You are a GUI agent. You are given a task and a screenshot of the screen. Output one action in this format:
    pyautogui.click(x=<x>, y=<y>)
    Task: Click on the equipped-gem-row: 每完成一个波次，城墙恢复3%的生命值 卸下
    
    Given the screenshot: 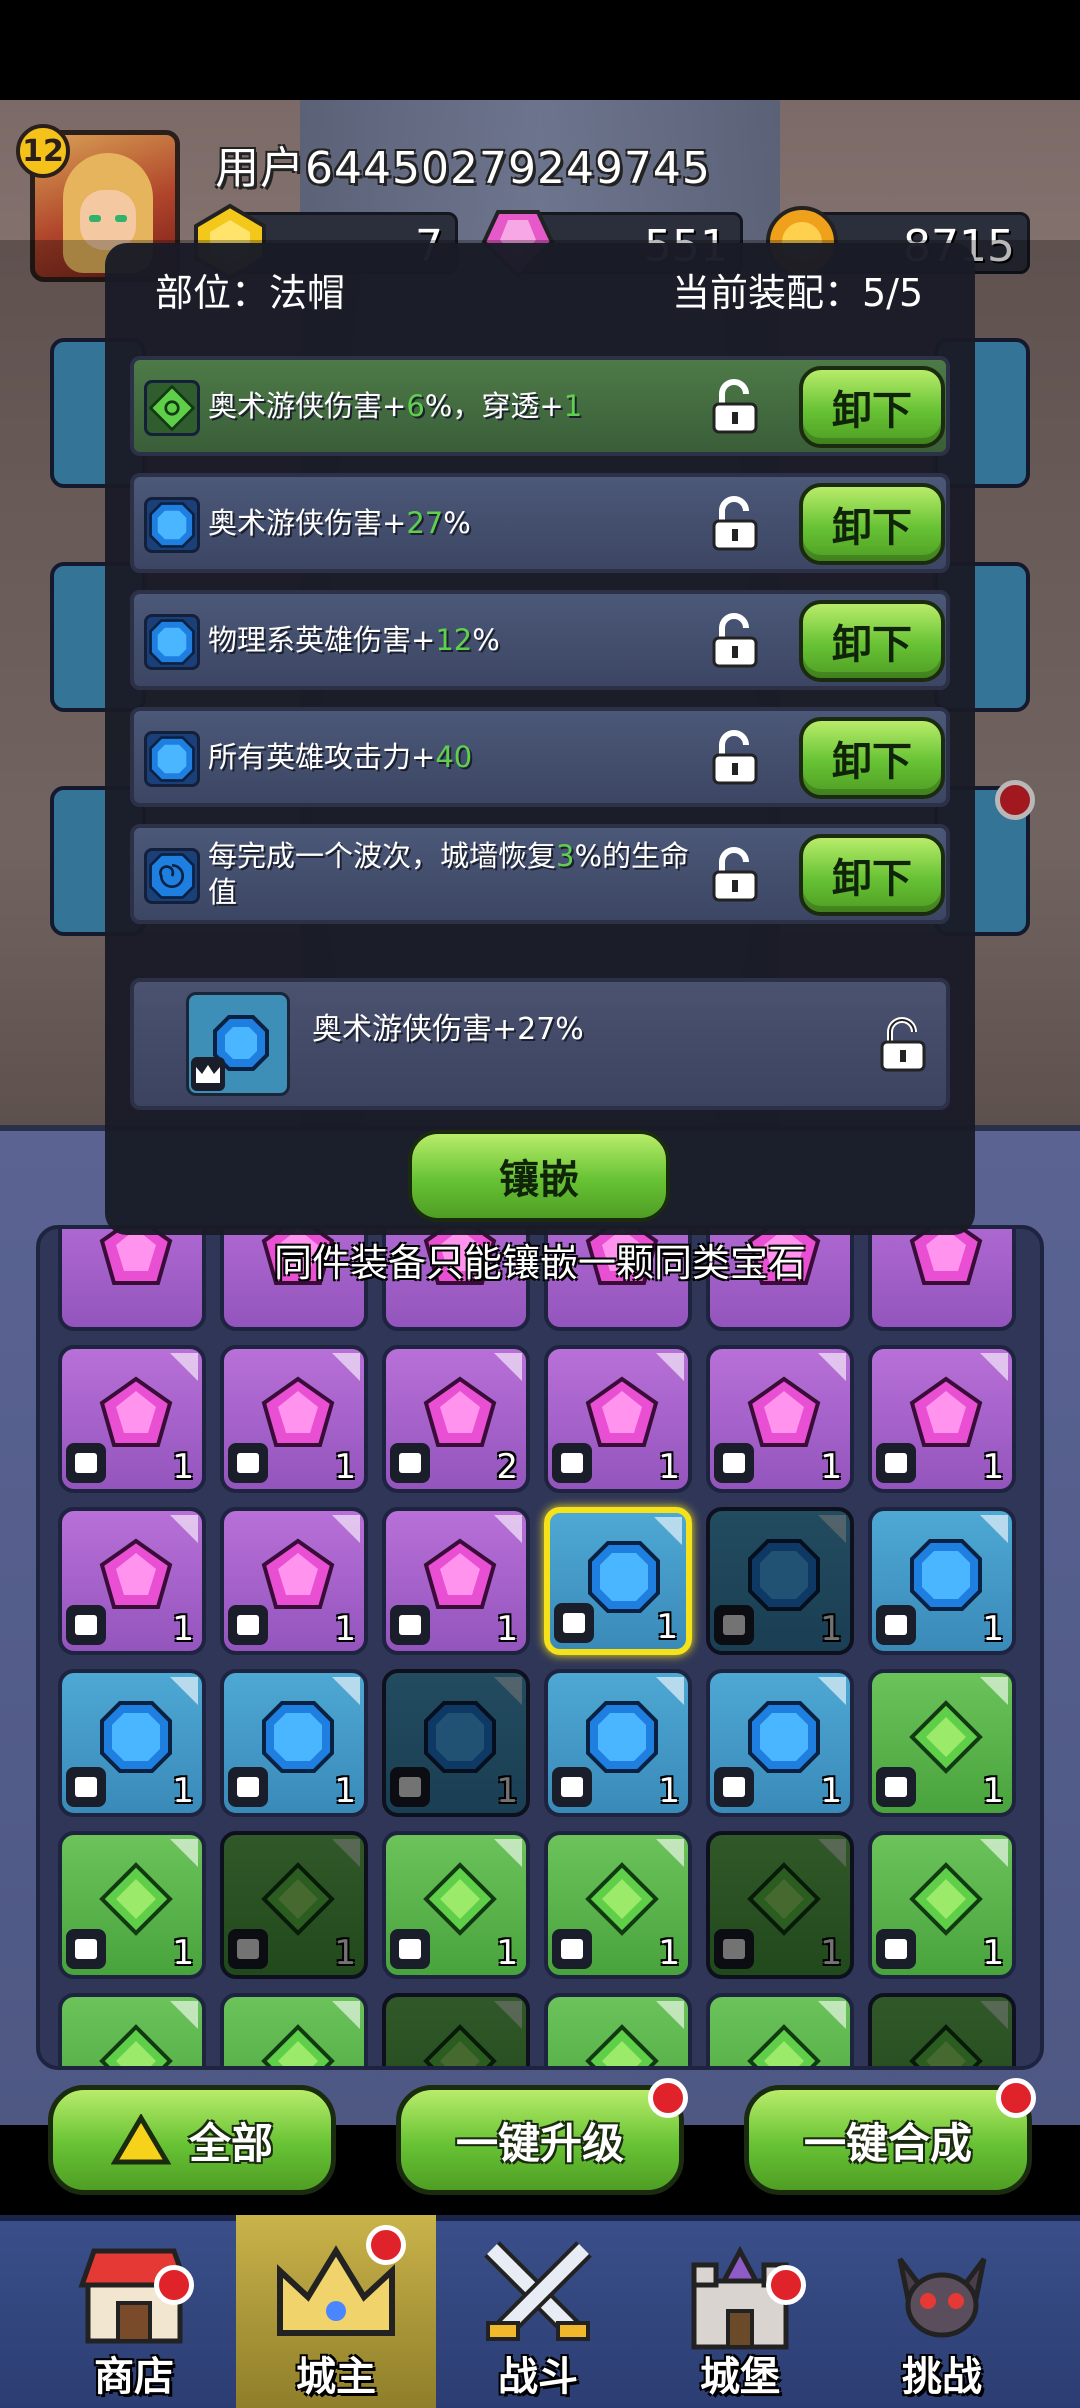 What is the action you would take?
    pyautogui.click(x=540, y=874)
    